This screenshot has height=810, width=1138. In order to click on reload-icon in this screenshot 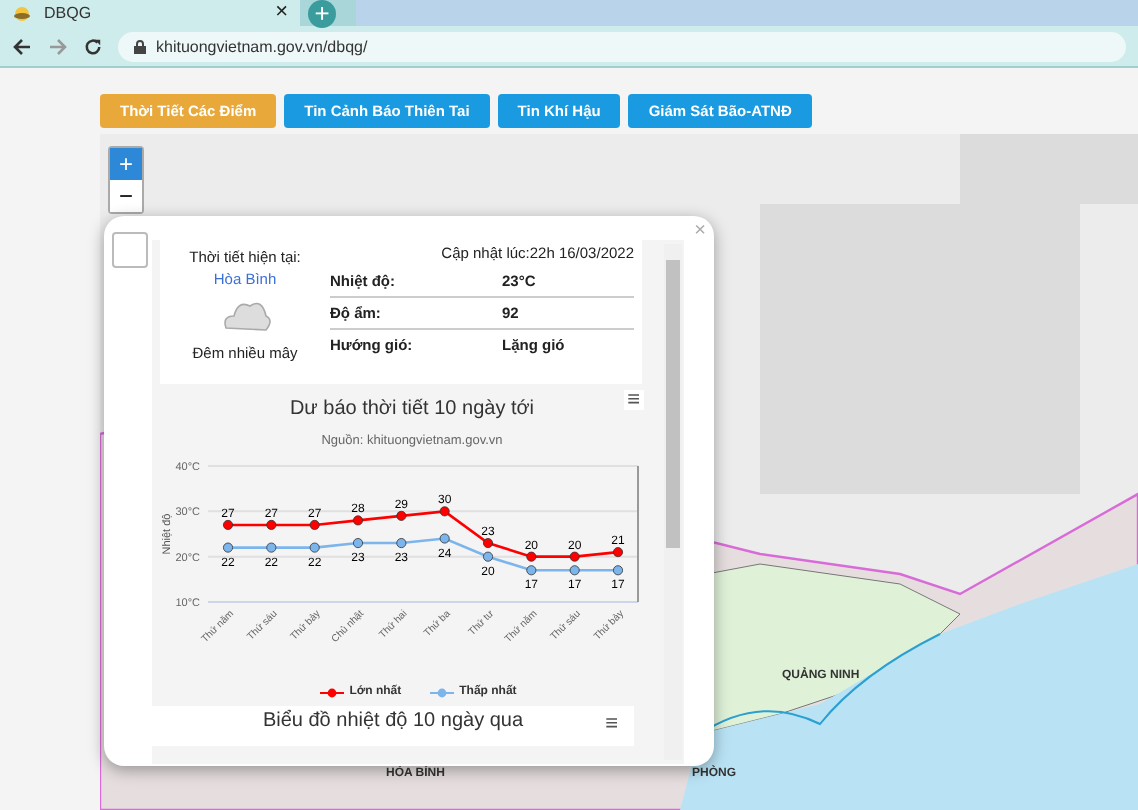, I will do `click(93, 46)`.